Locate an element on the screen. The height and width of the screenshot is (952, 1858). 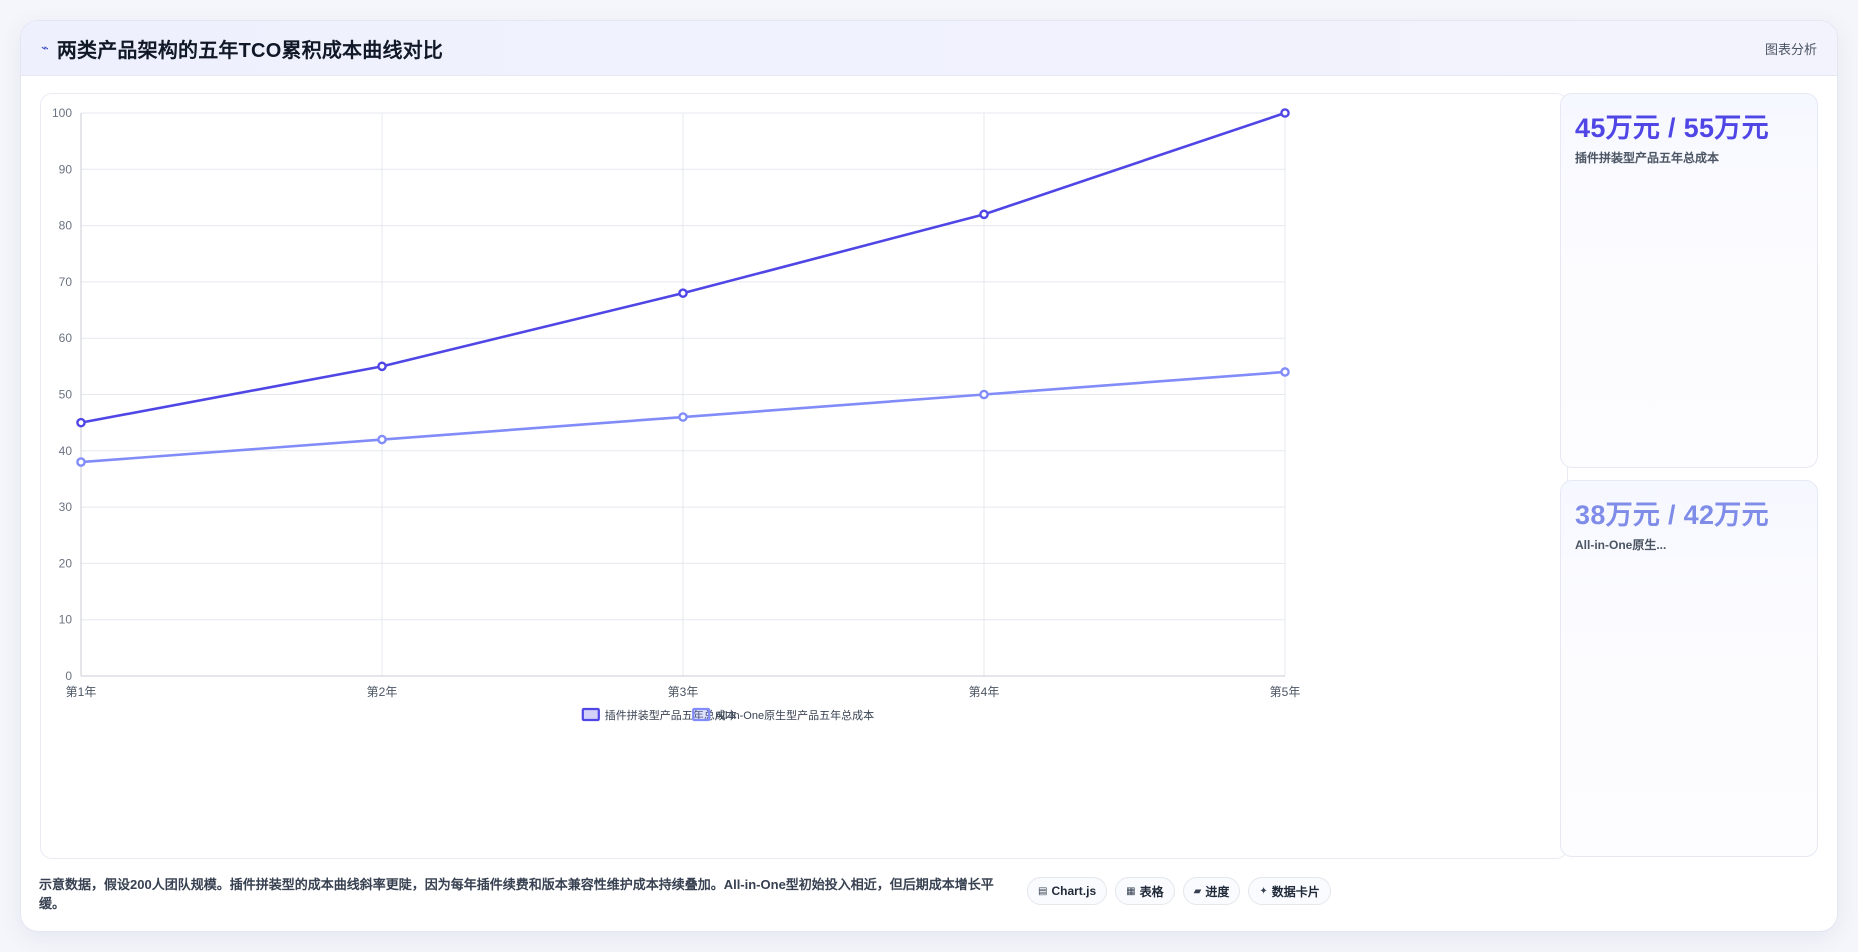
y-tick-label: 30 is located at coordinates (66, 507).